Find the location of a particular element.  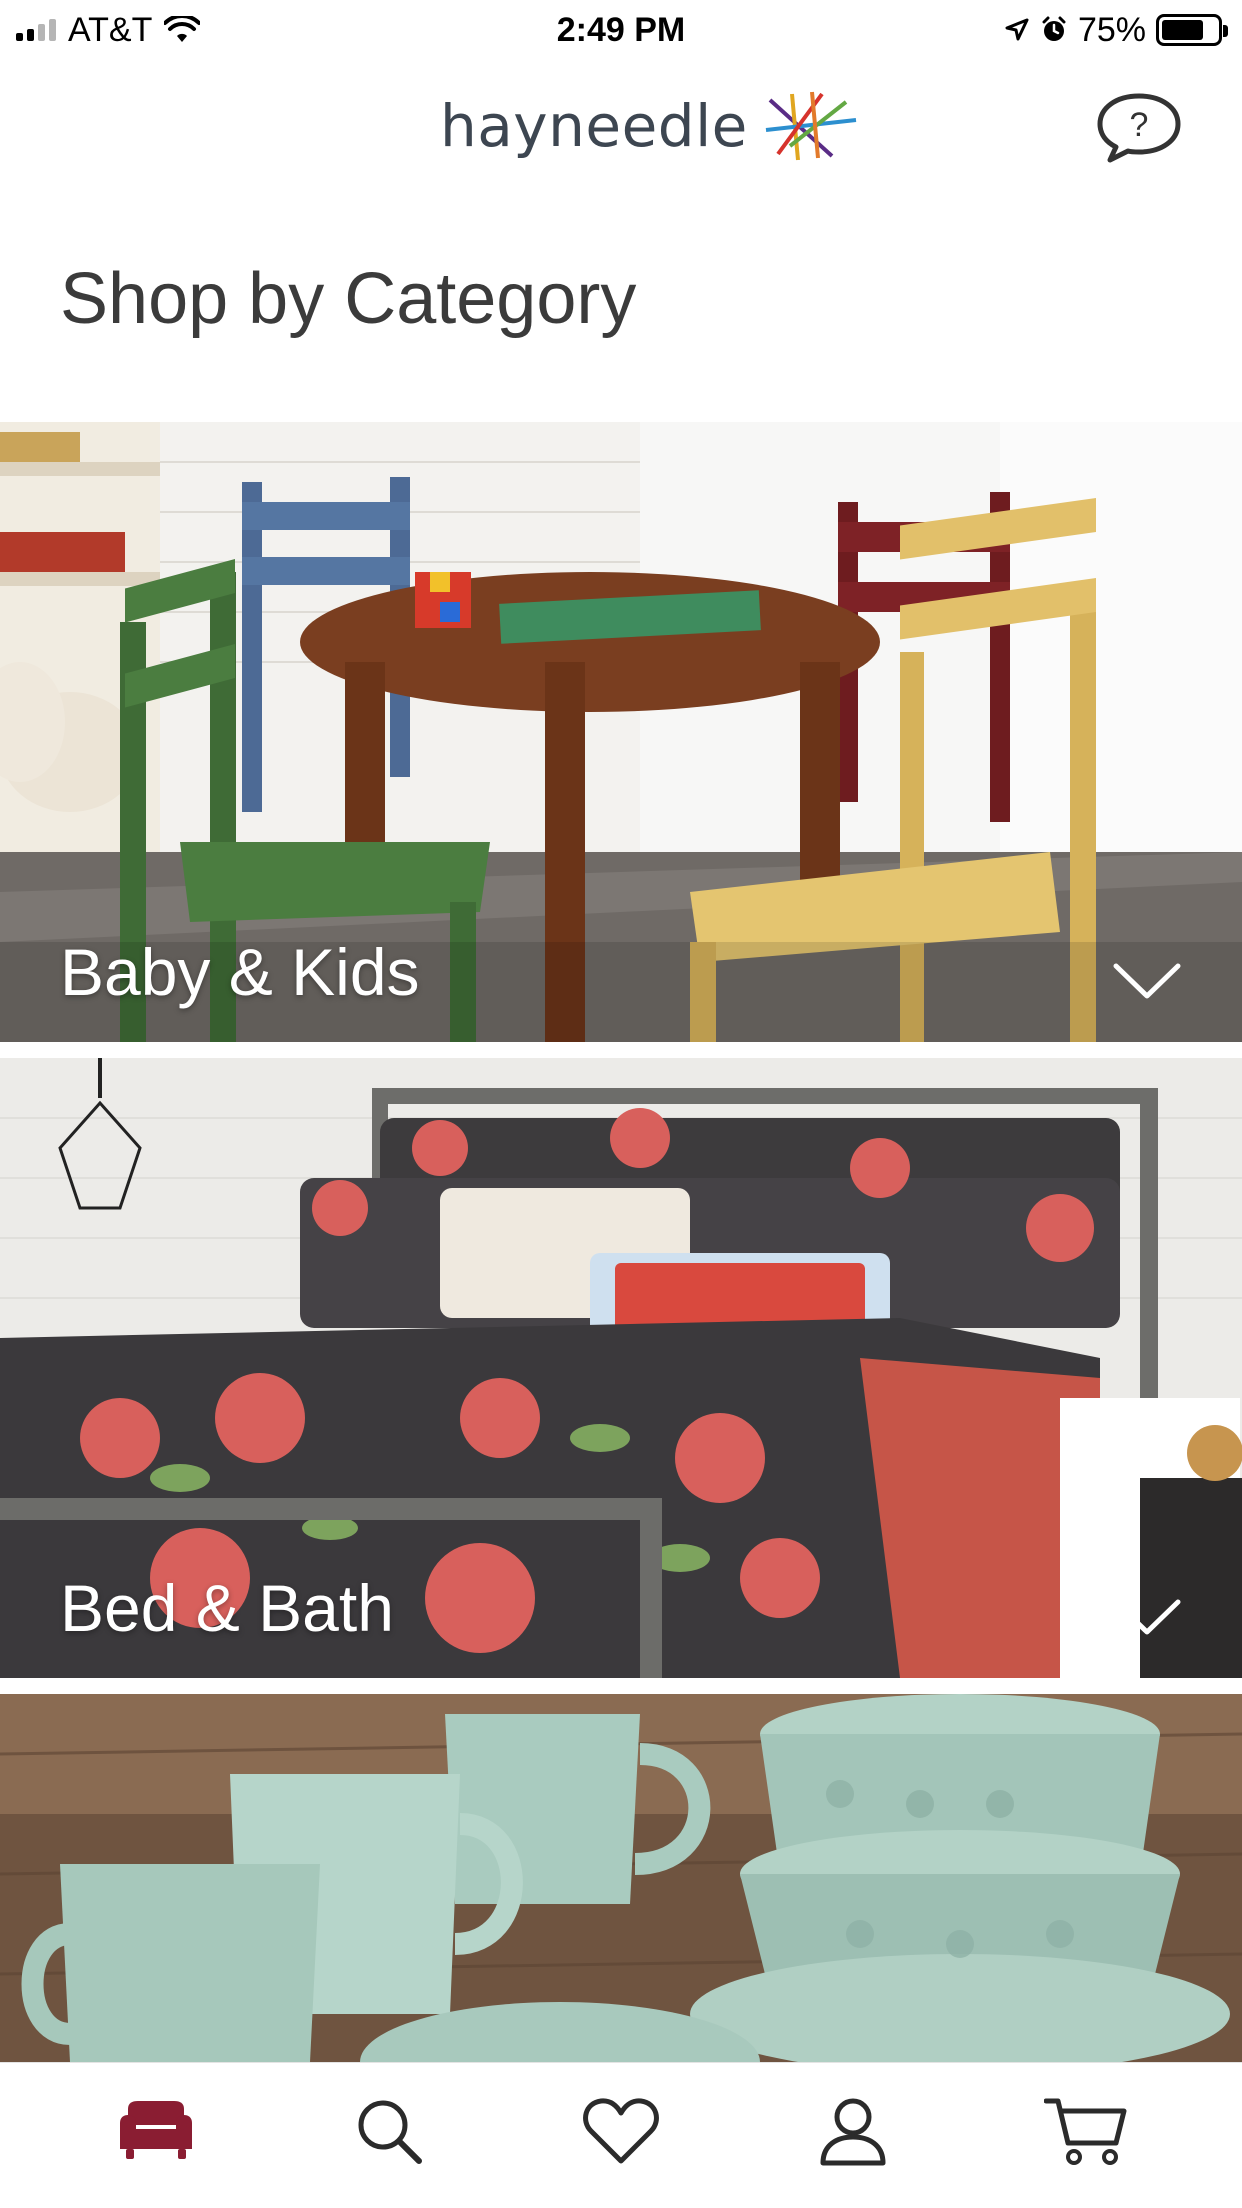

tab-search is located at coordinates (389, 2131).